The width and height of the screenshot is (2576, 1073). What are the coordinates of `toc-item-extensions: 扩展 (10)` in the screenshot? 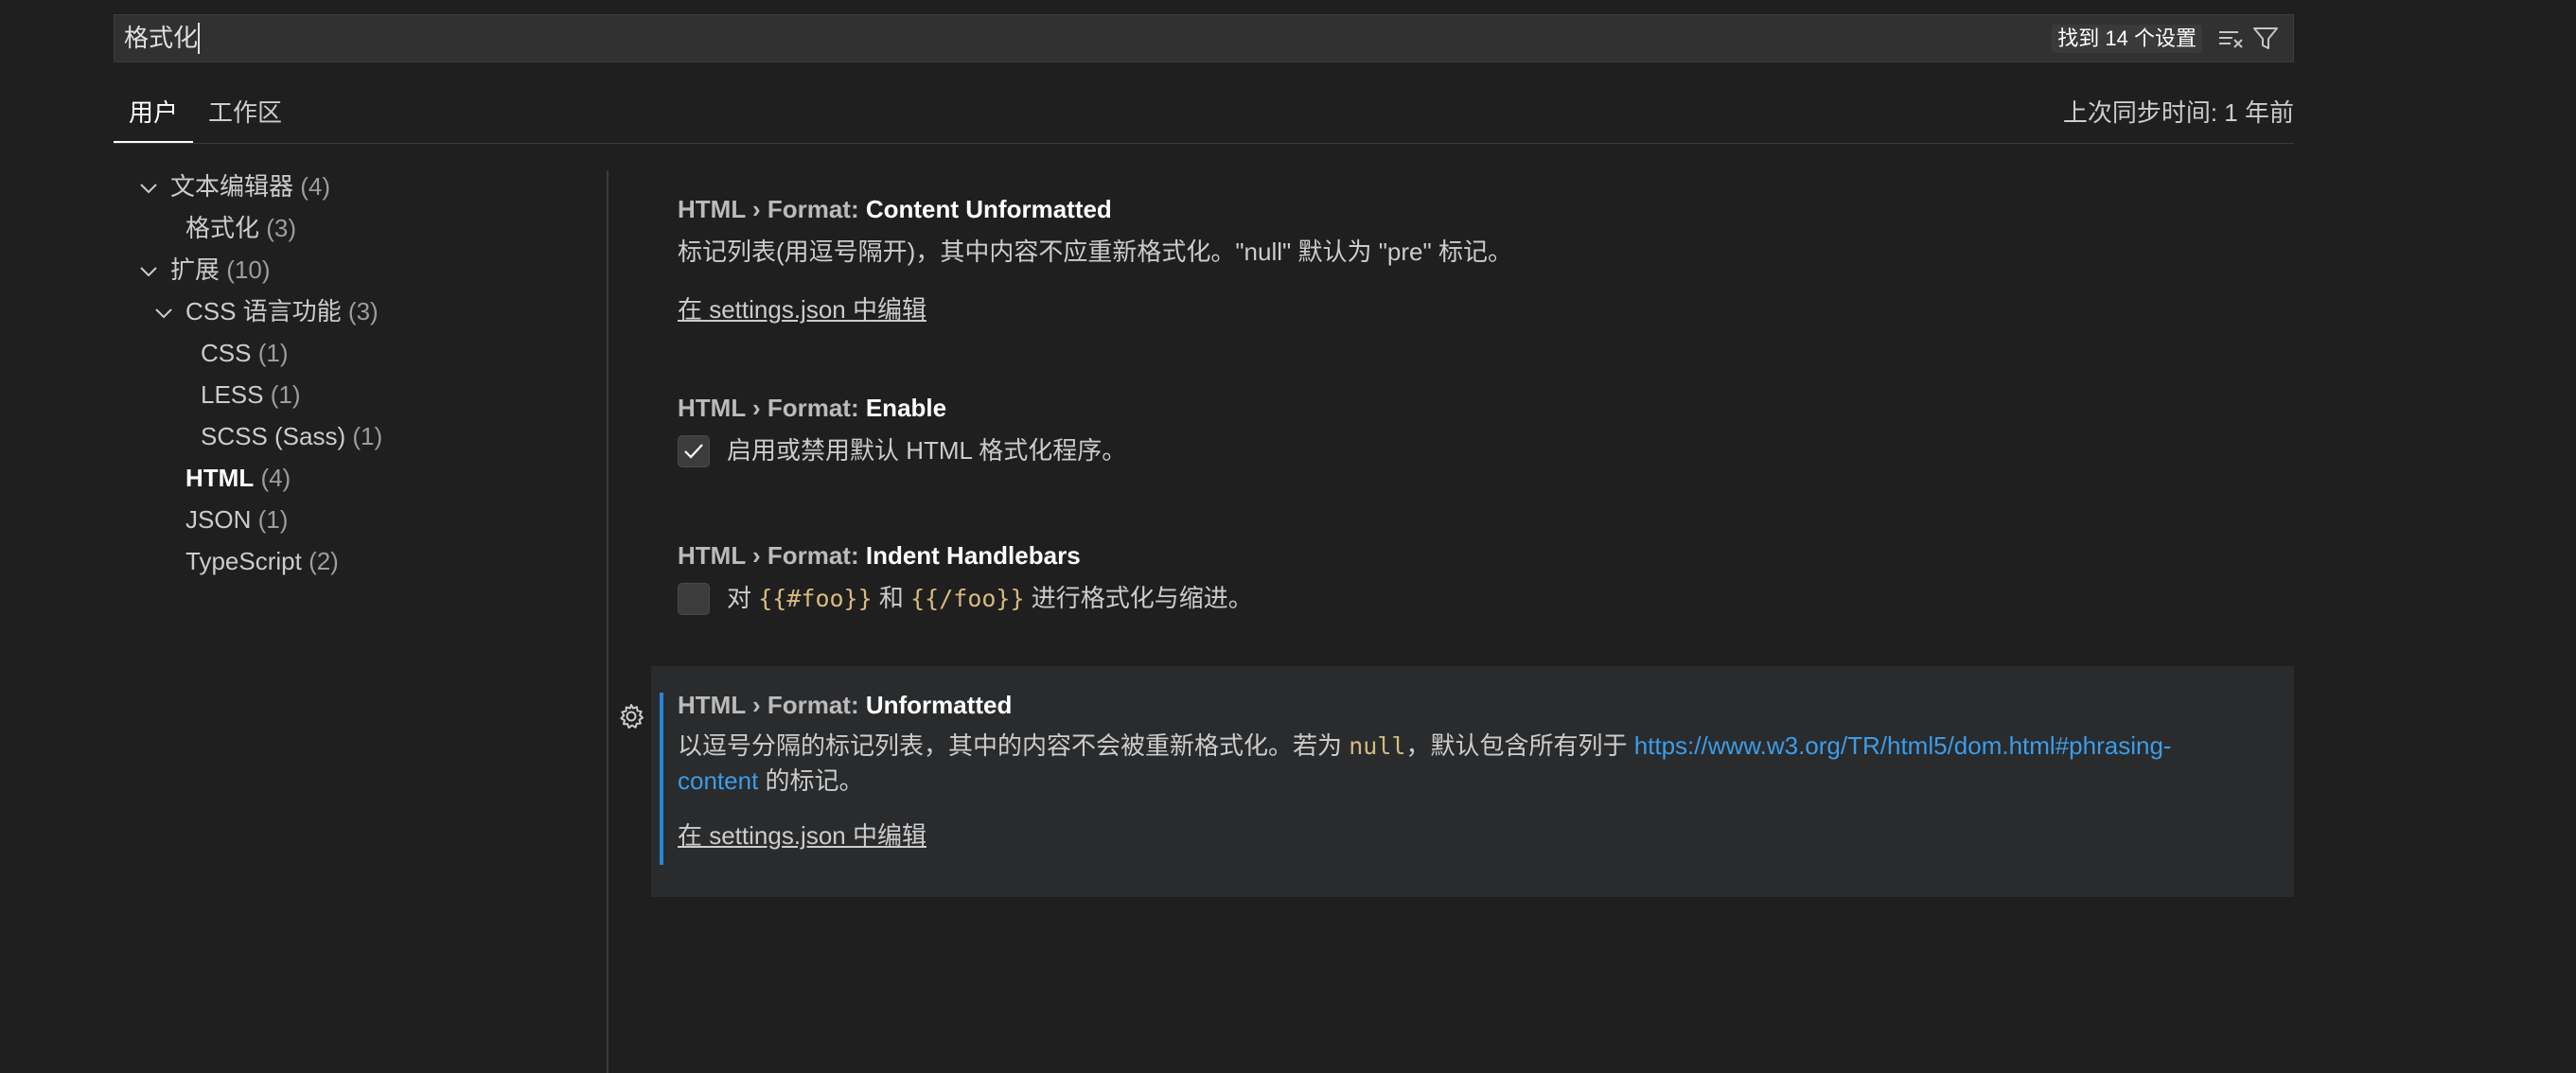 It's located at (220, 270).